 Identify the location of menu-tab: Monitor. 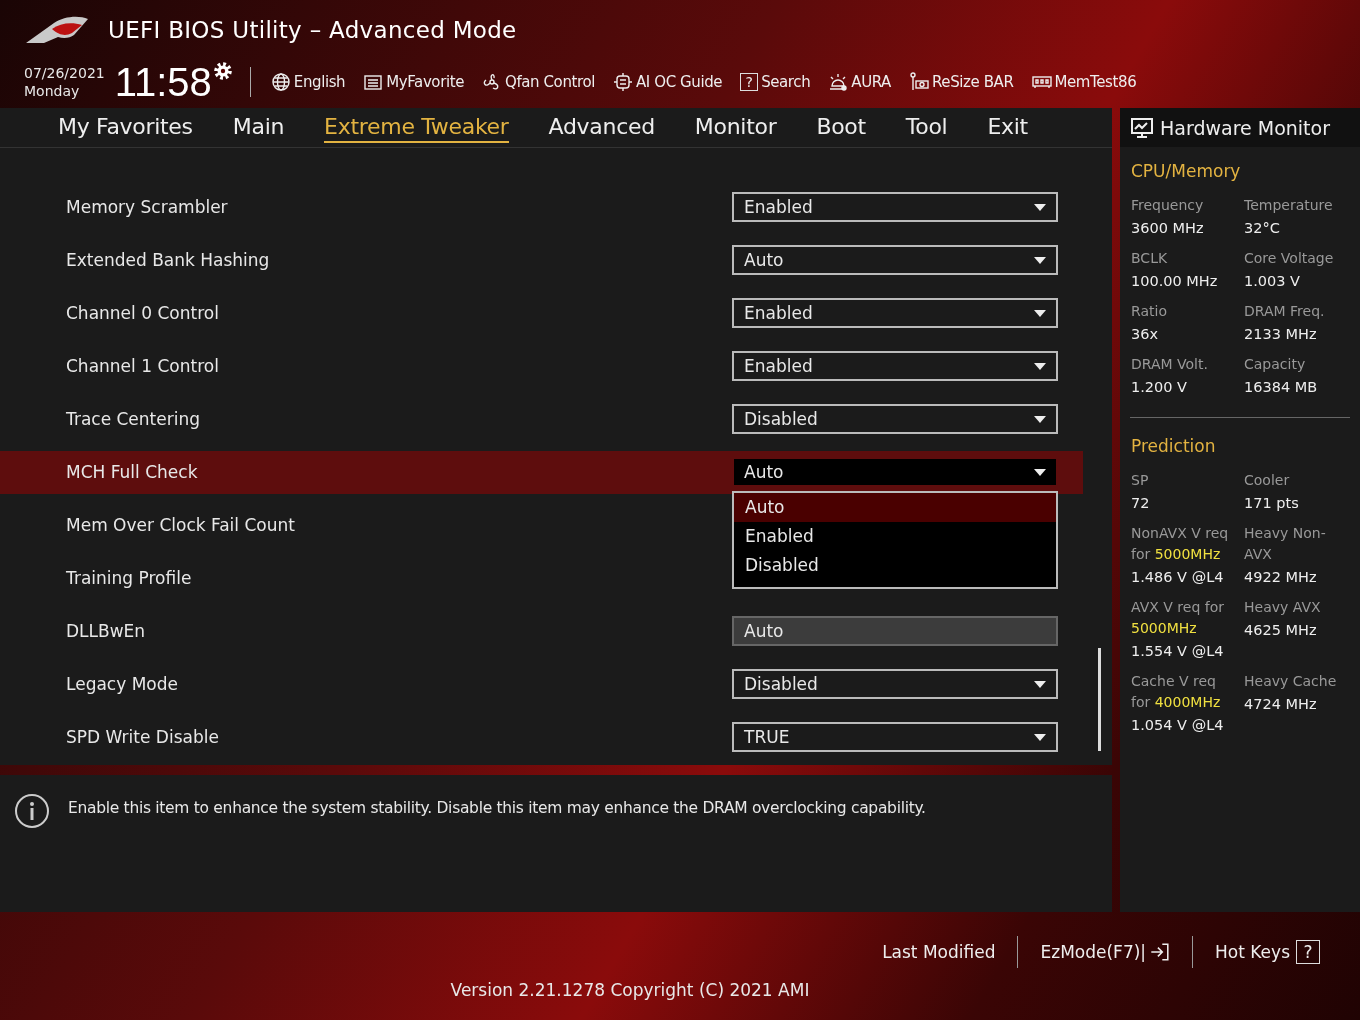
(735, 127).